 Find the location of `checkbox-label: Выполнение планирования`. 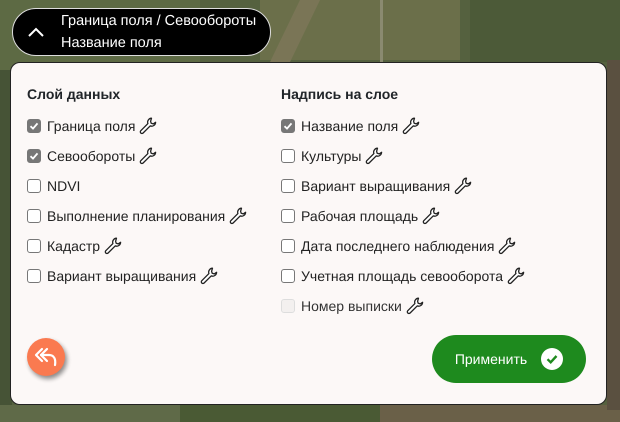

checkbox-label: Выполнение планирования is located at coordinates (136, 216).